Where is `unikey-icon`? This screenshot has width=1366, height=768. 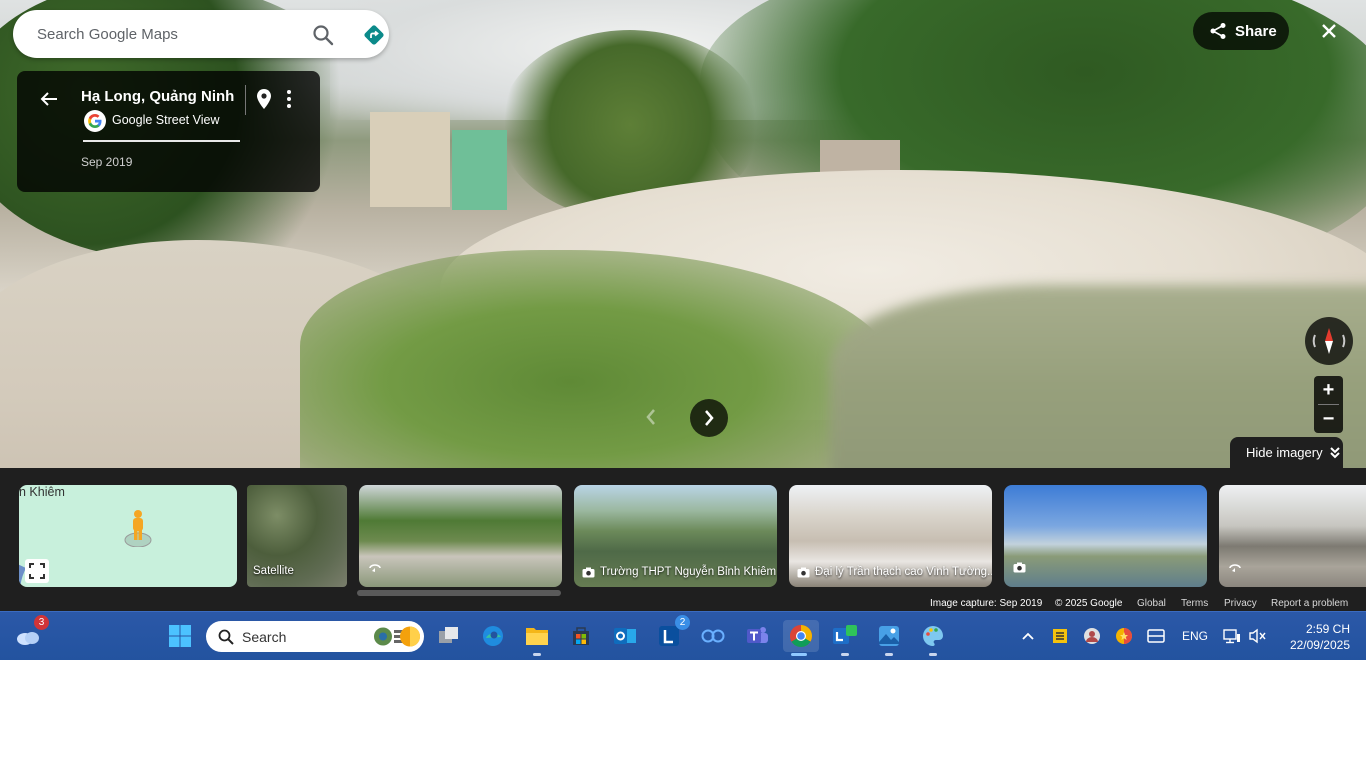
unikey-icon is located at coordinates (1124, 636).